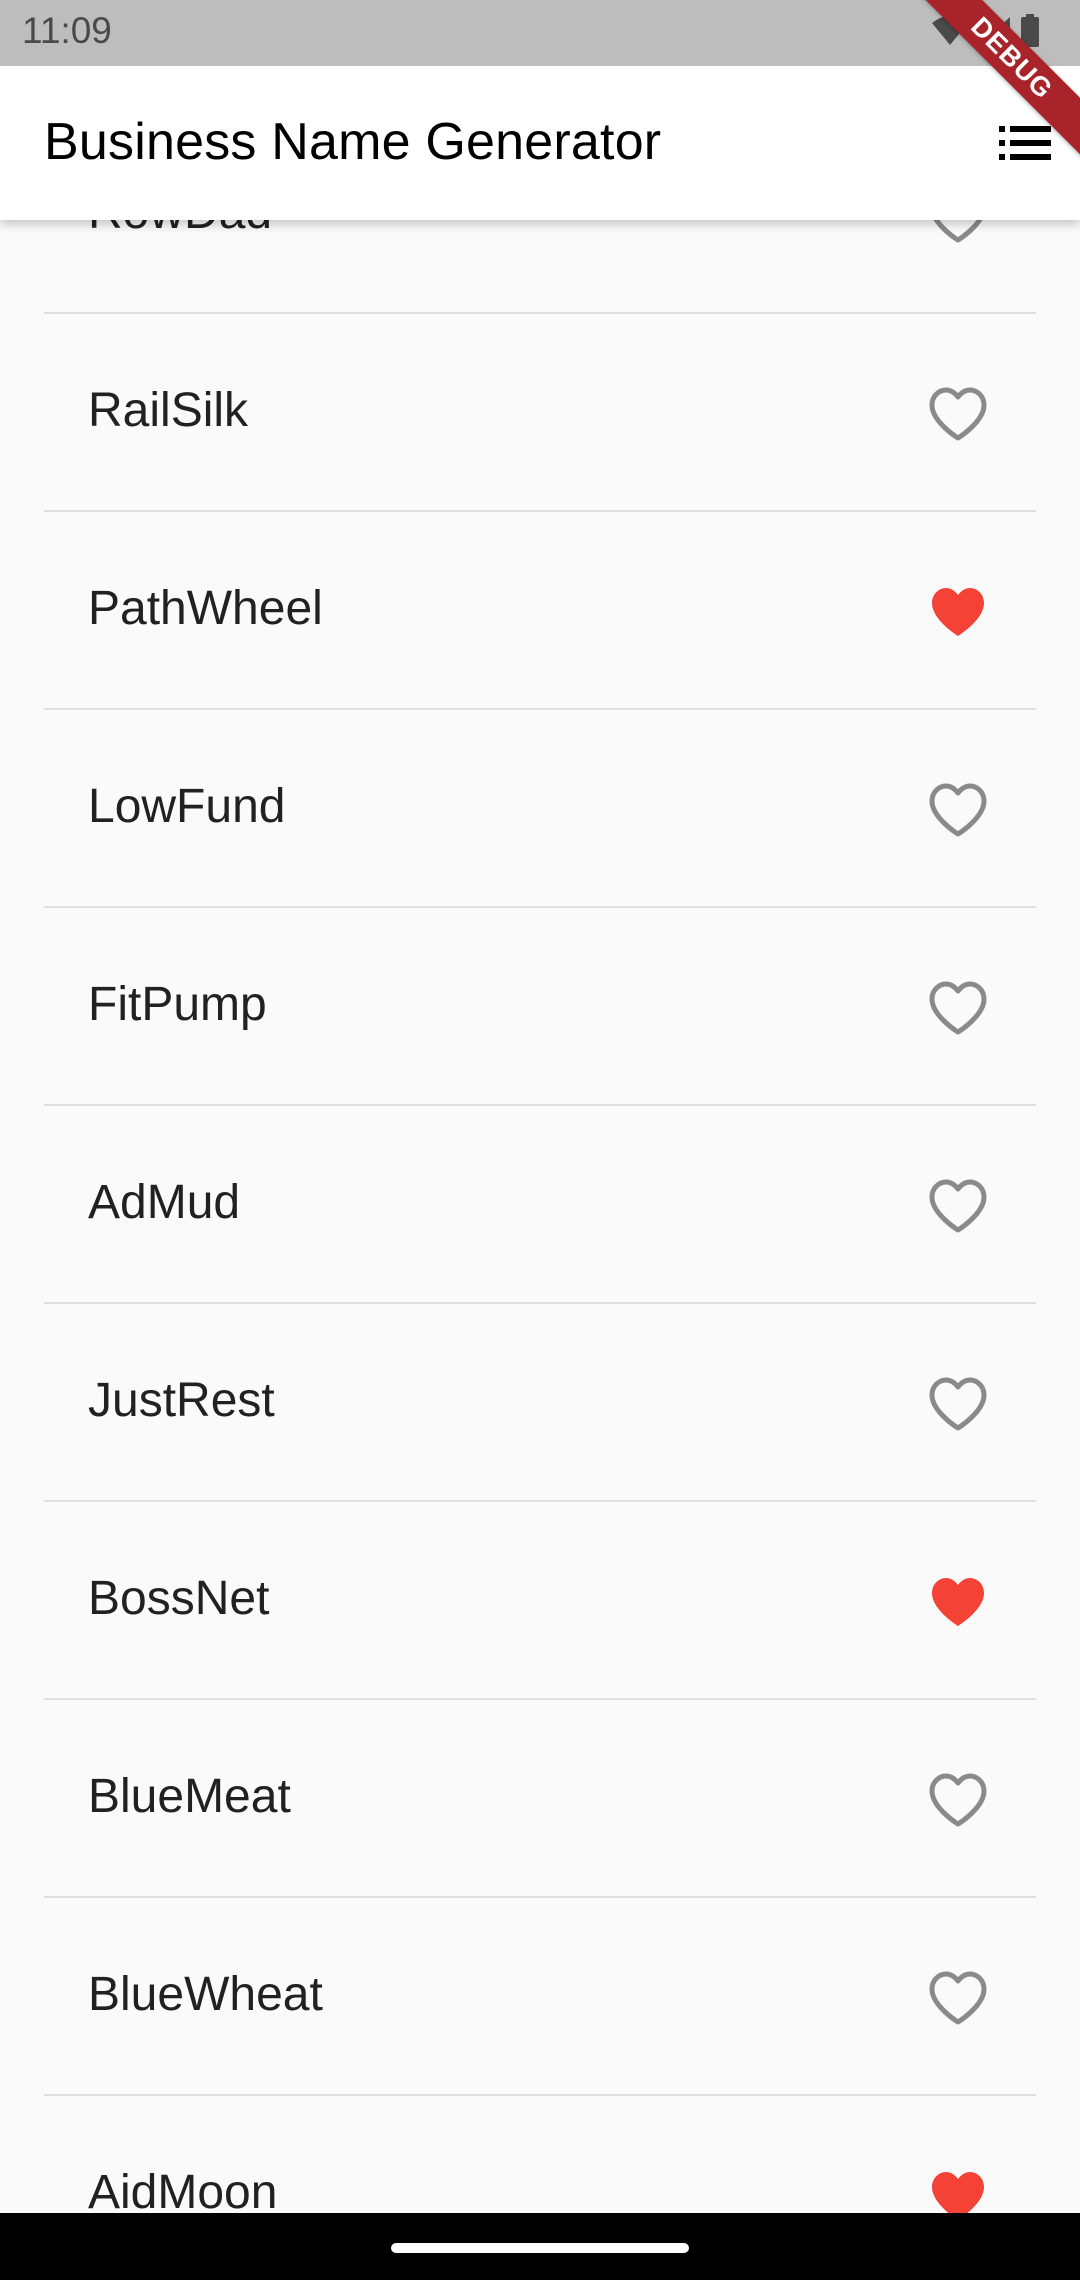 Image resolution: width=1080 pixels, height=2280 pixels. I want to click on list-item: AdMud, so click(540, 1204).